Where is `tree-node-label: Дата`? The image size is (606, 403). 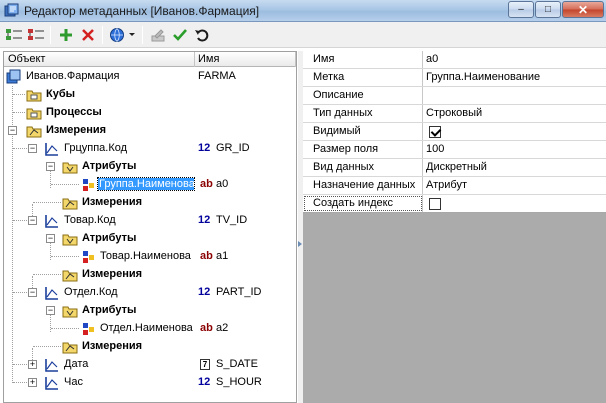 tree-node-label: Дата is located at coordinates (76, 364).